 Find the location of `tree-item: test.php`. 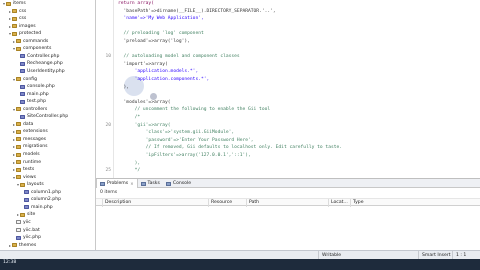

tree-item: test.php is located at coordinates (31, 101).